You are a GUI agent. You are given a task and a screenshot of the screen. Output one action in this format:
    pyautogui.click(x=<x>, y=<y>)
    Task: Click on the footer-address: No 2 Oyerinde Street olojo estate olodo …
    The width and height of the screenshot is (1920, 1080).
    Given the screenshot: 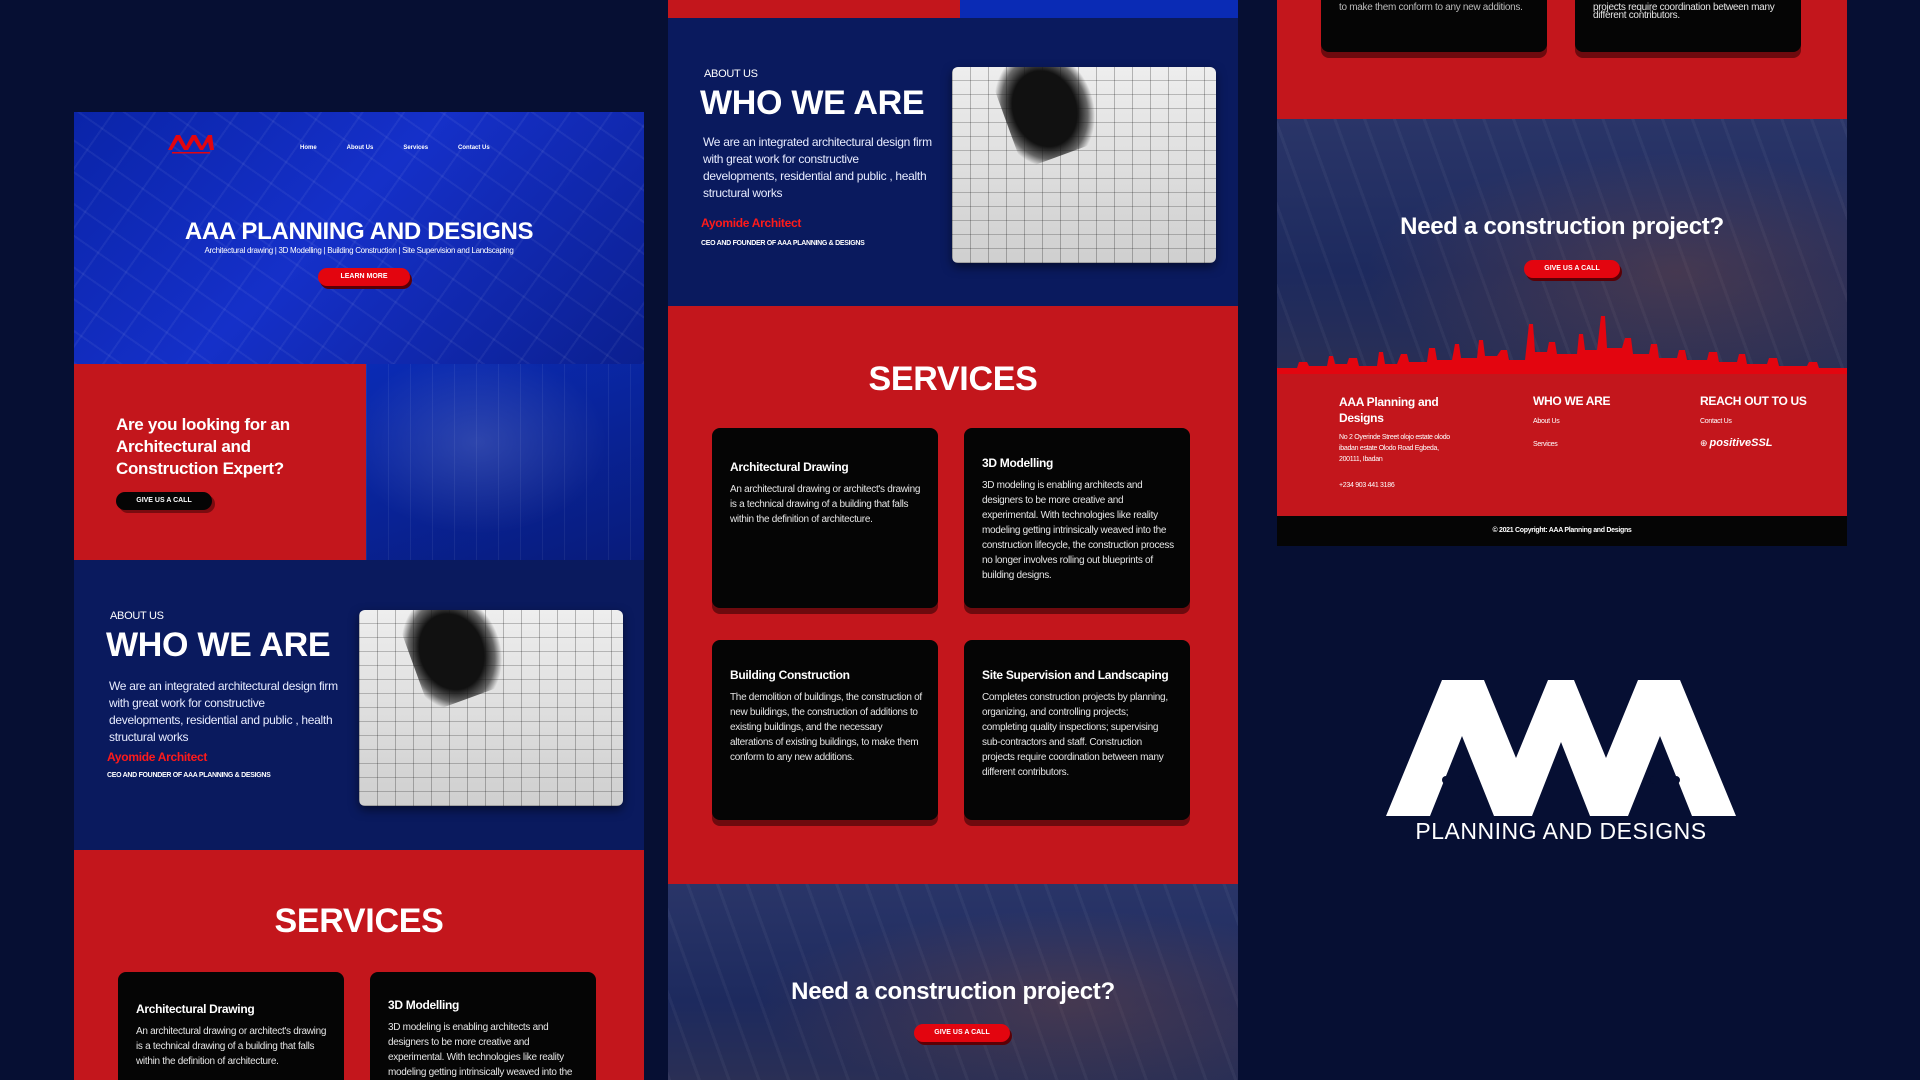 What is the action you would take?
    pyautogui.click(x=1394, y=448)
    